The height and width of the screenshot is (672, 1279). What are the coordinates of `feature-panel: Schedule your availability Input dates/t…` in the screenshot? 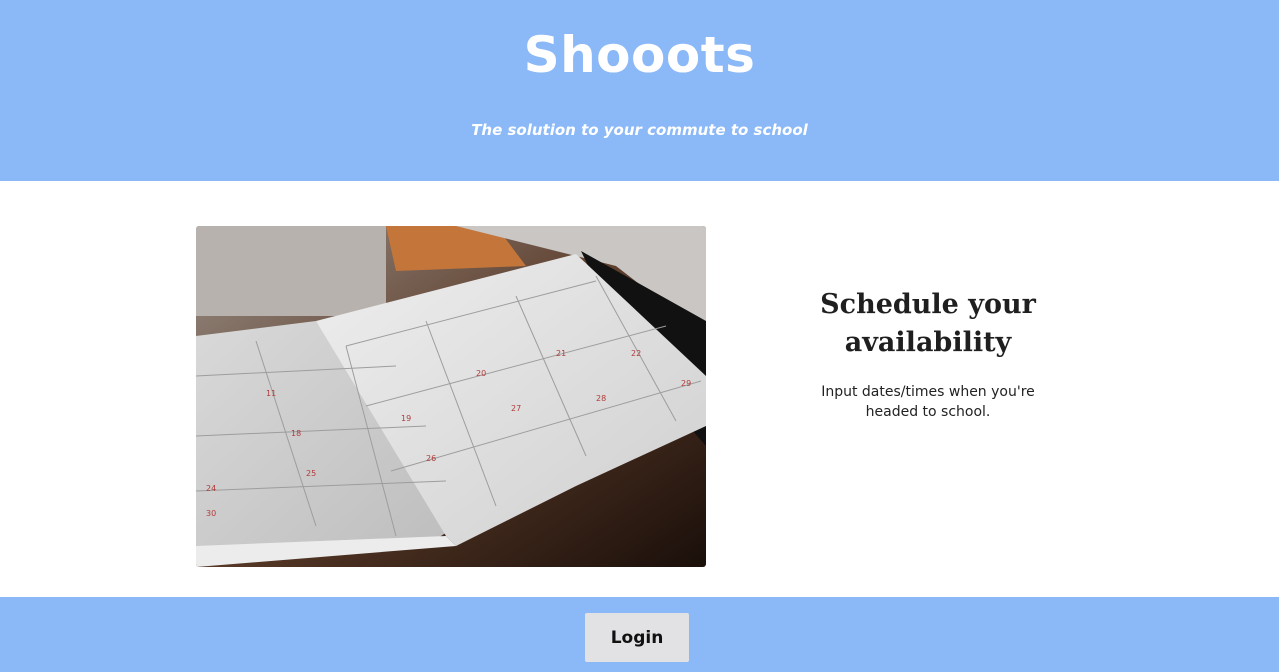 It's located at (928, 354).